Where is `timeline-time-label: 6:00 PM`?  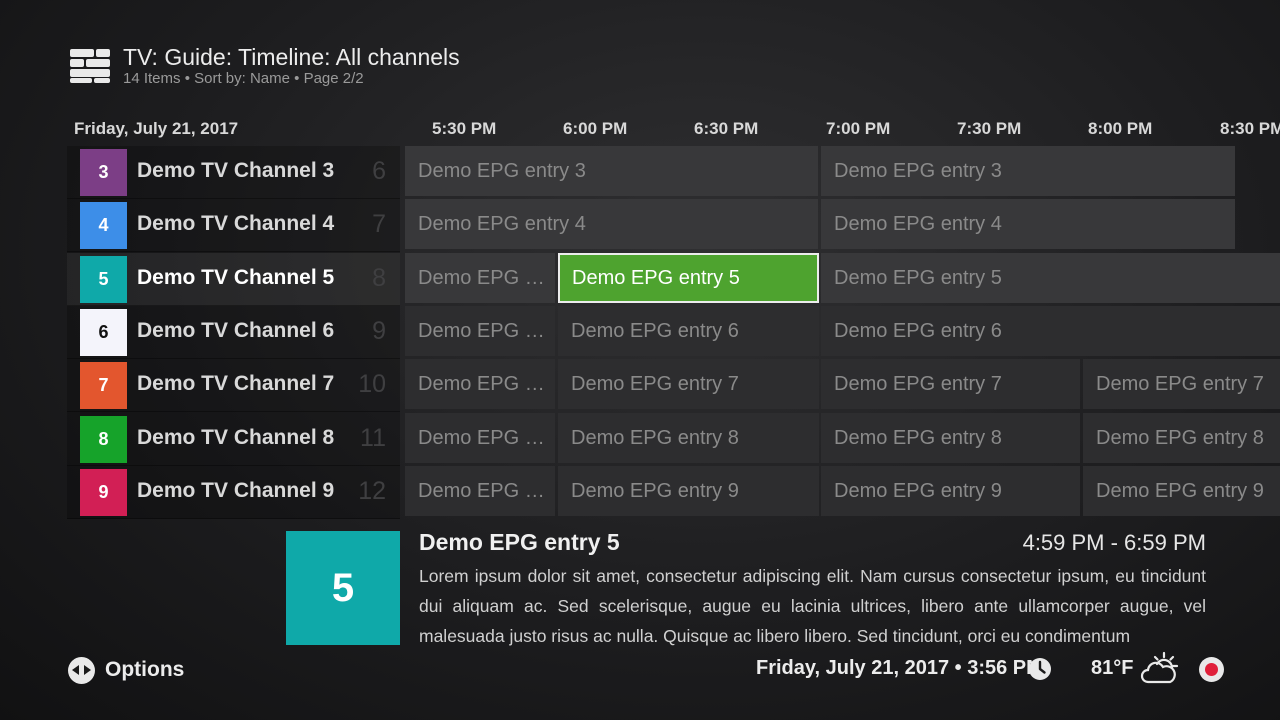 timeline-time-label: 6:00 PM is located at coordinates (595, 128).